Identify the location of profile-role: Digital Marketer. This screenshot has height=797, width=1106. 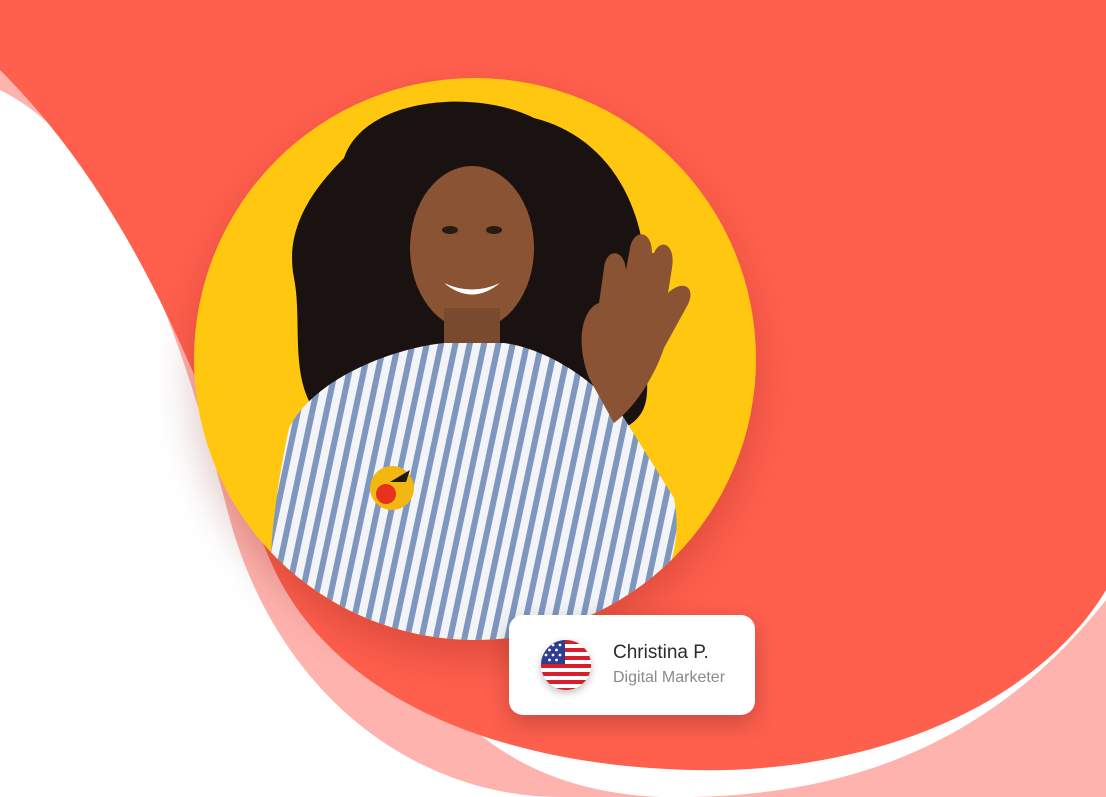
(669, 677).